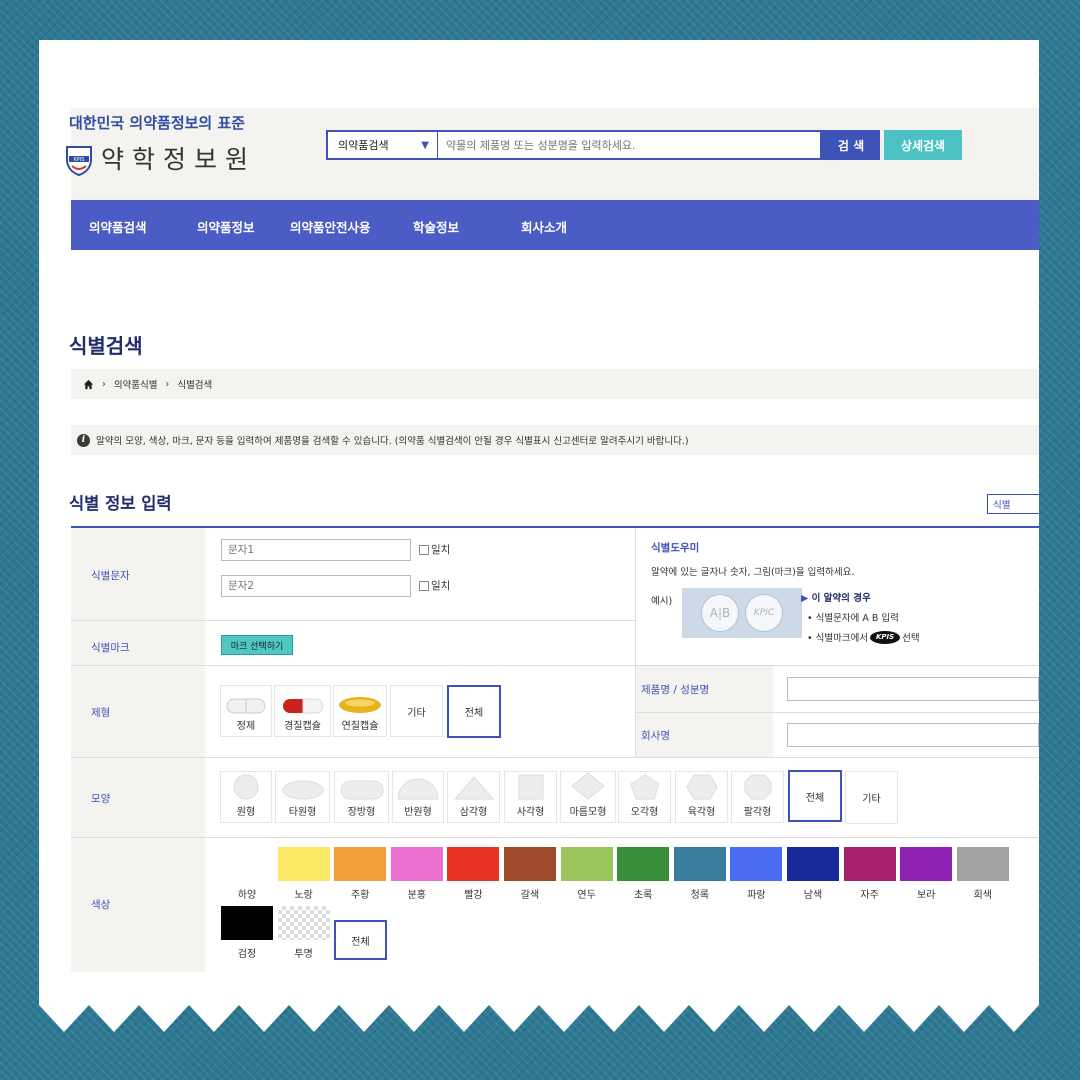  I want to click on form-option-other: 기타, so click(416, 711).